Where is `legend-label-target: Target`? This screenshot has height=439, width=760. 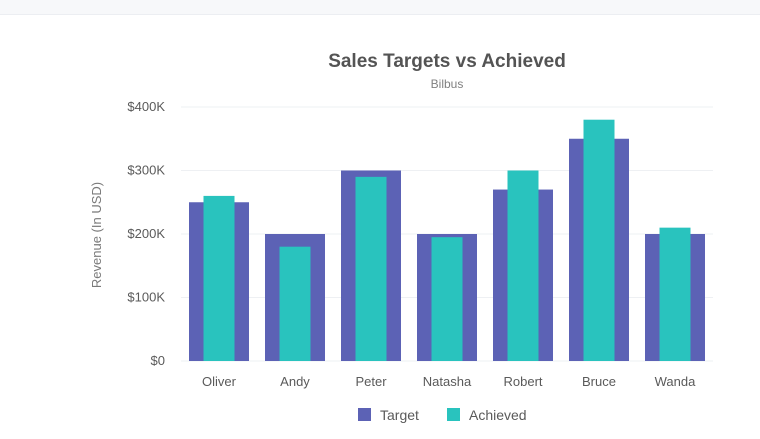
legend-label-target: Target is located at coordinates (399, 415).